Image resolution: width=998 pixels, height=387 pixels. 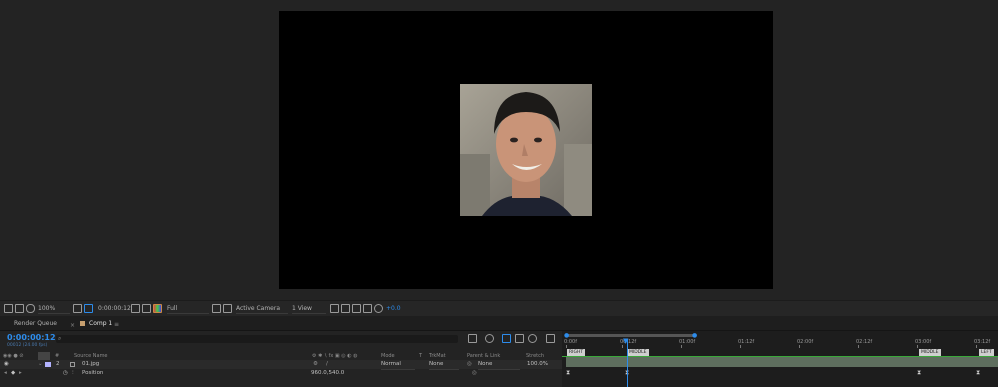 I want to click on next-keyframe-icon: ▸, so click(x=20, y=373).